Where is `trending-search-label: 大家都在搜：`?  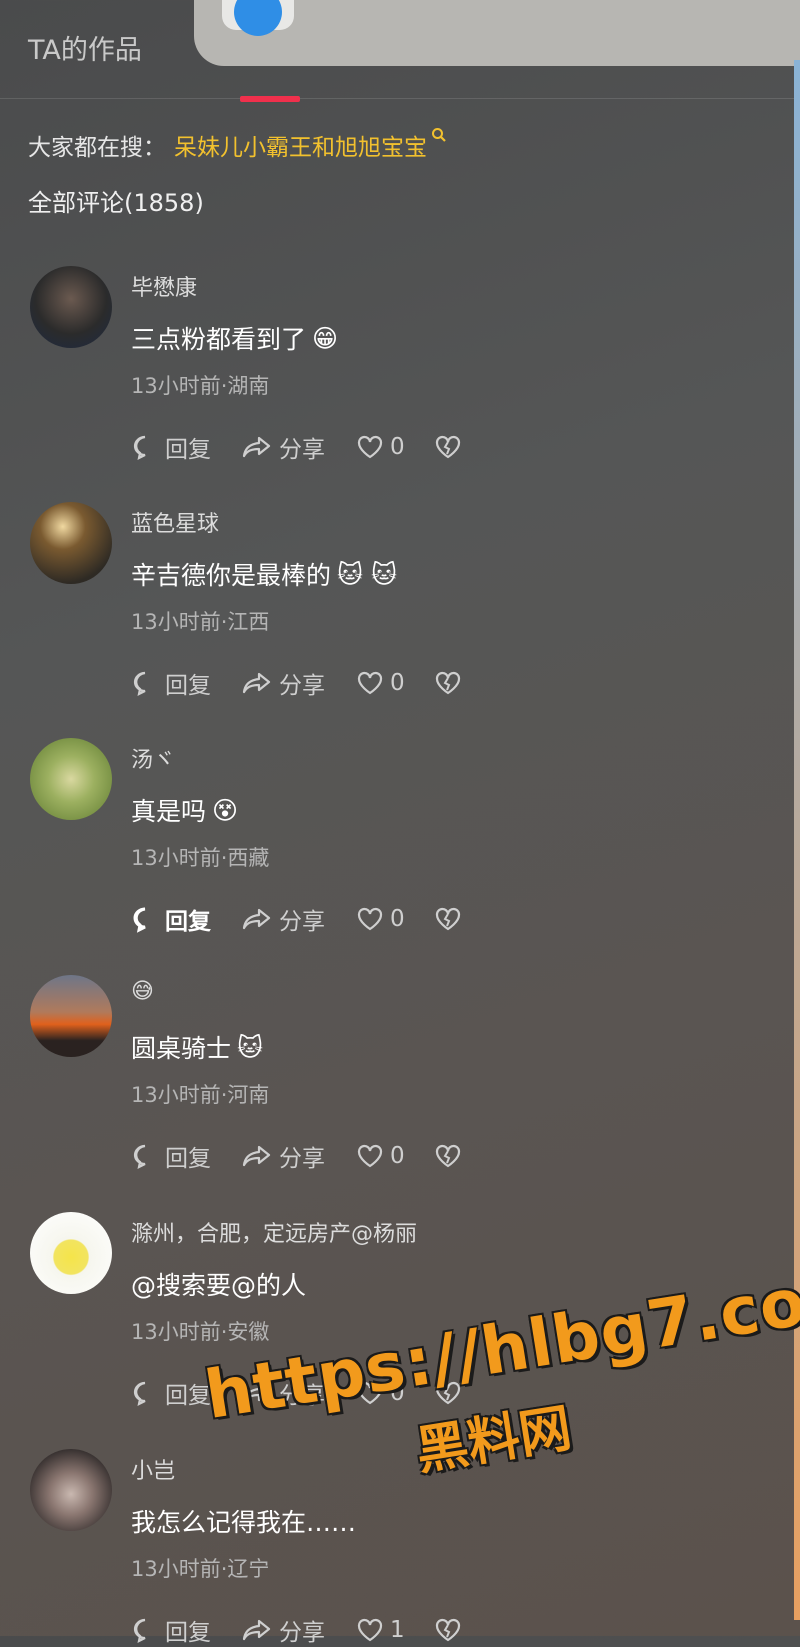 trending-search-label: 大家都在搜： is located at coordinates (97, 148).